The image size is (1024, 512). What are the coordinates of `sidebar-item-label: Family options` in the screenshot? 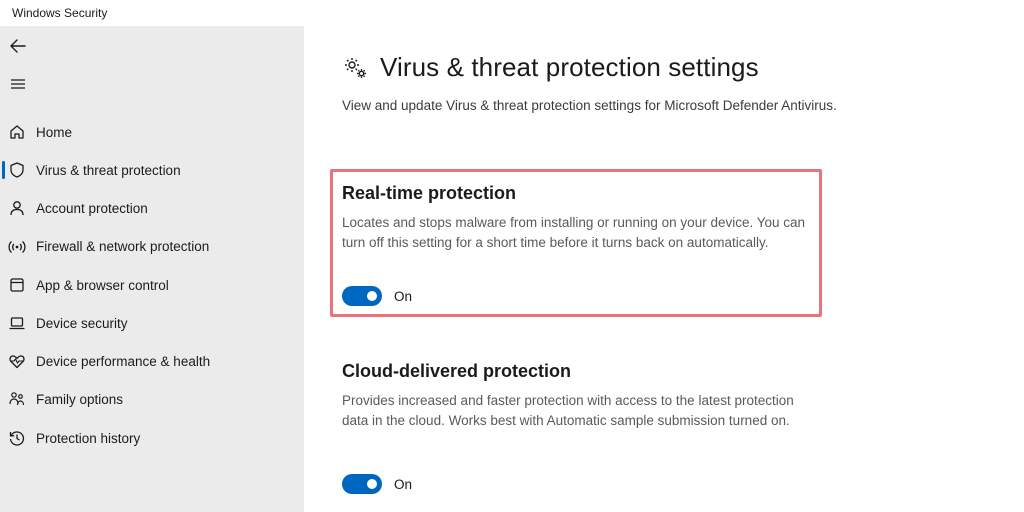 It's located at (80, 399).